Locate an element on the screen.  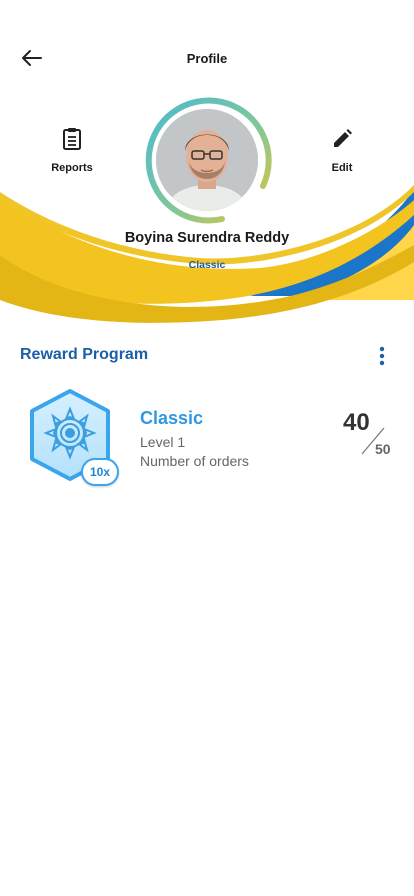
reward-program-title: Reward Program is located at coordinates (84, 354).